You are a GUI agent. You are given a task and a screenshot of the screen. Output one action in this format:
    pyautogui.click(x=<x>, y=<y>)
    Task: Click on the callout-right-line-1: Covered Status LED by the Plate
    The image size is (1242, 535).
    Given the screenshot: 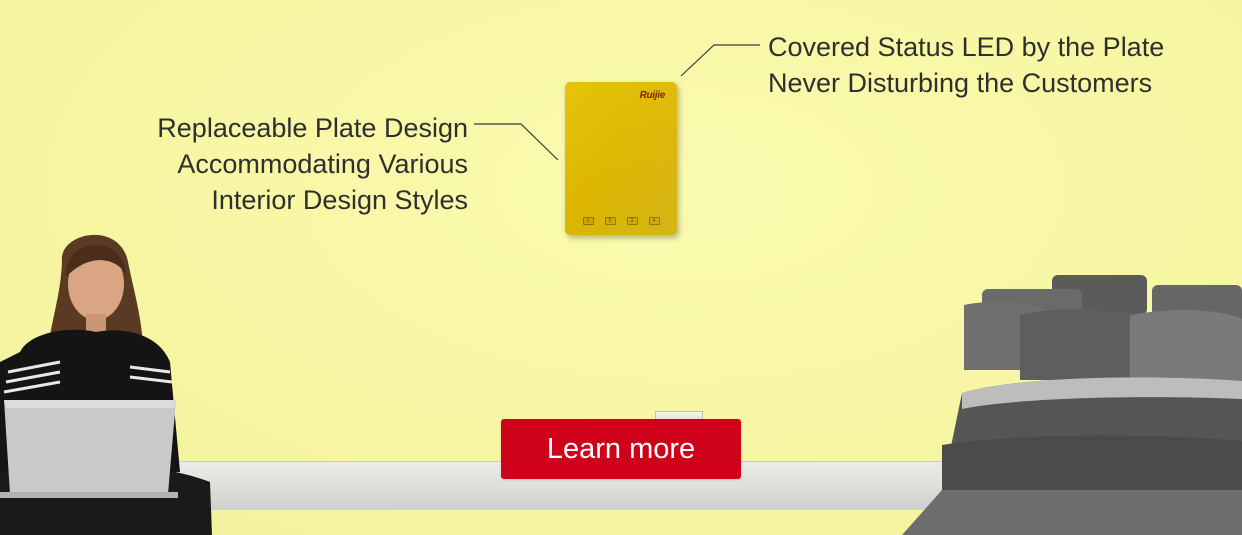 What is the action you would take?
    pyautogui.click(x=966, y=47)
    